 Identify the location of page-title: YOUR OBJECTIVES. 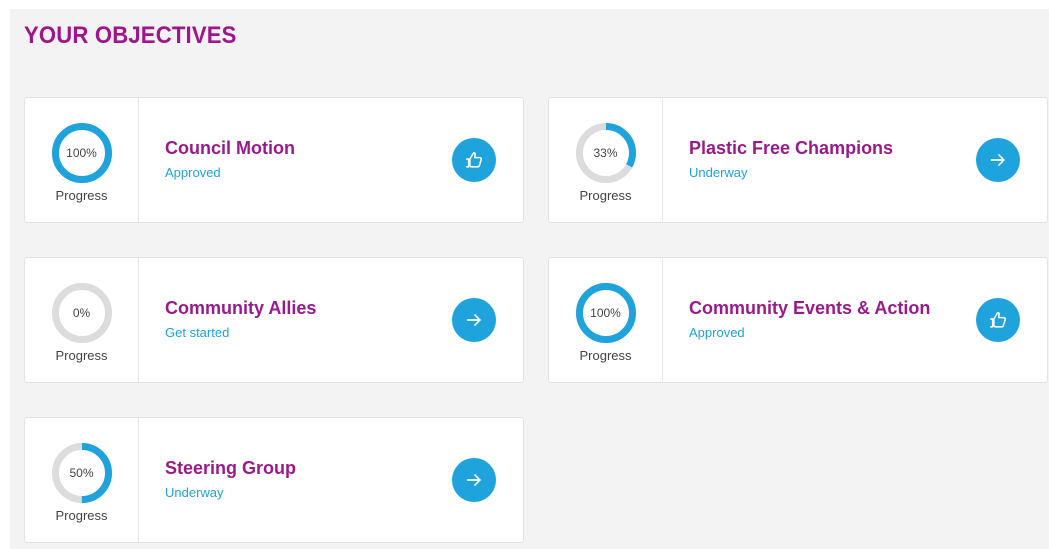
(130, 35).